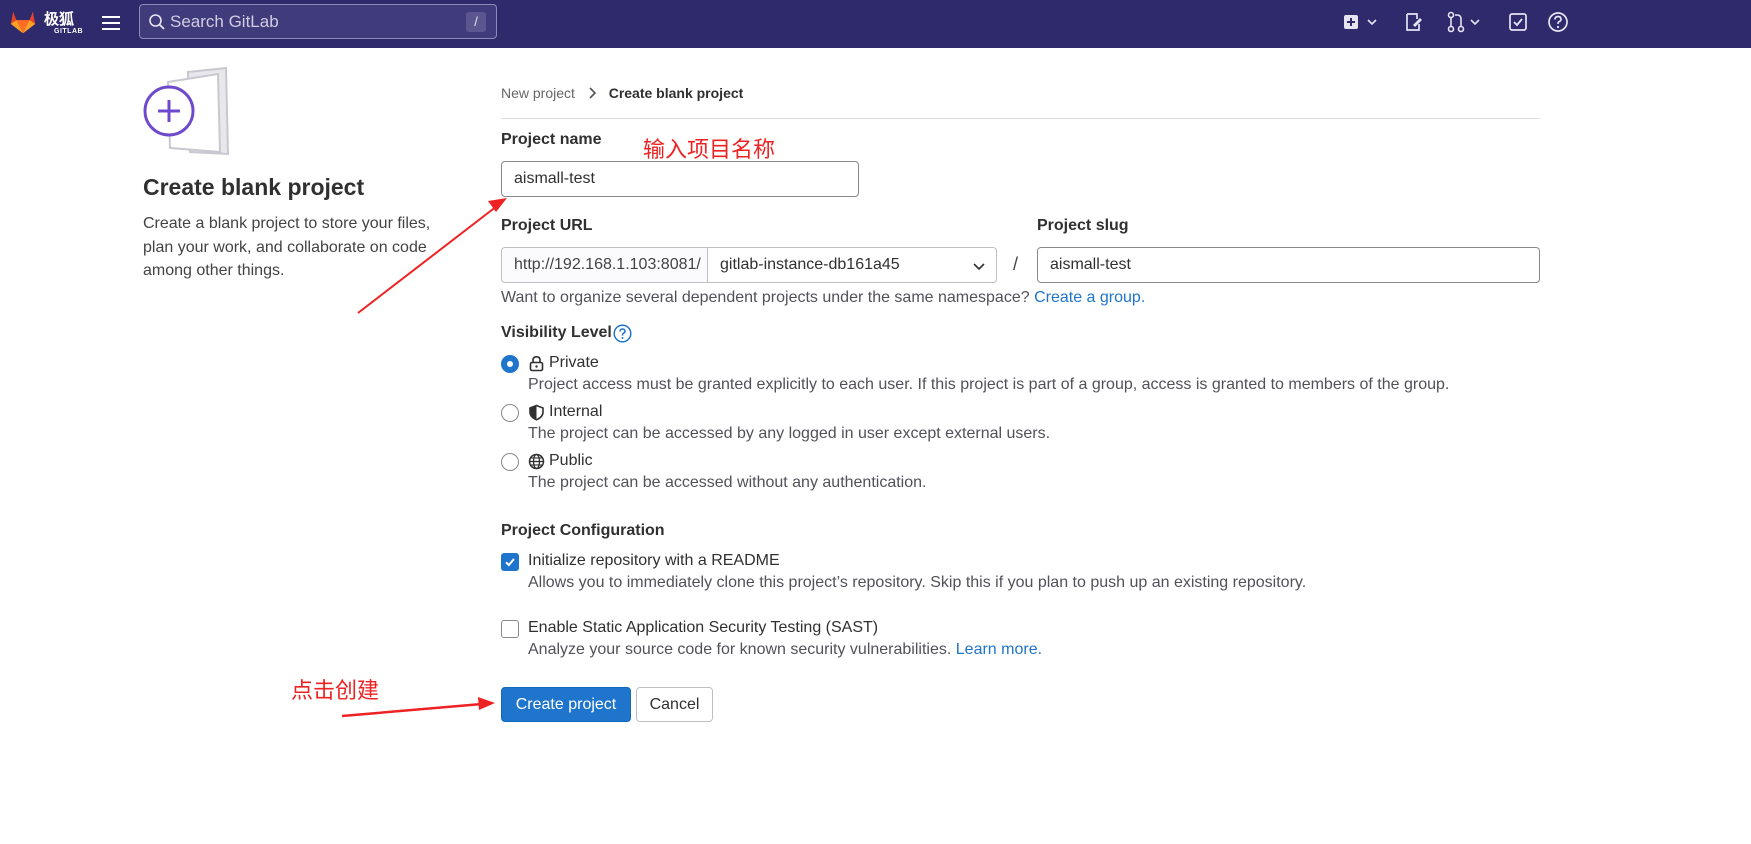  What do you see at coordinates (676, 93) in the screenshot?
I see `breadcrumb-current: Create blank project` at bounding box center [676, 93].